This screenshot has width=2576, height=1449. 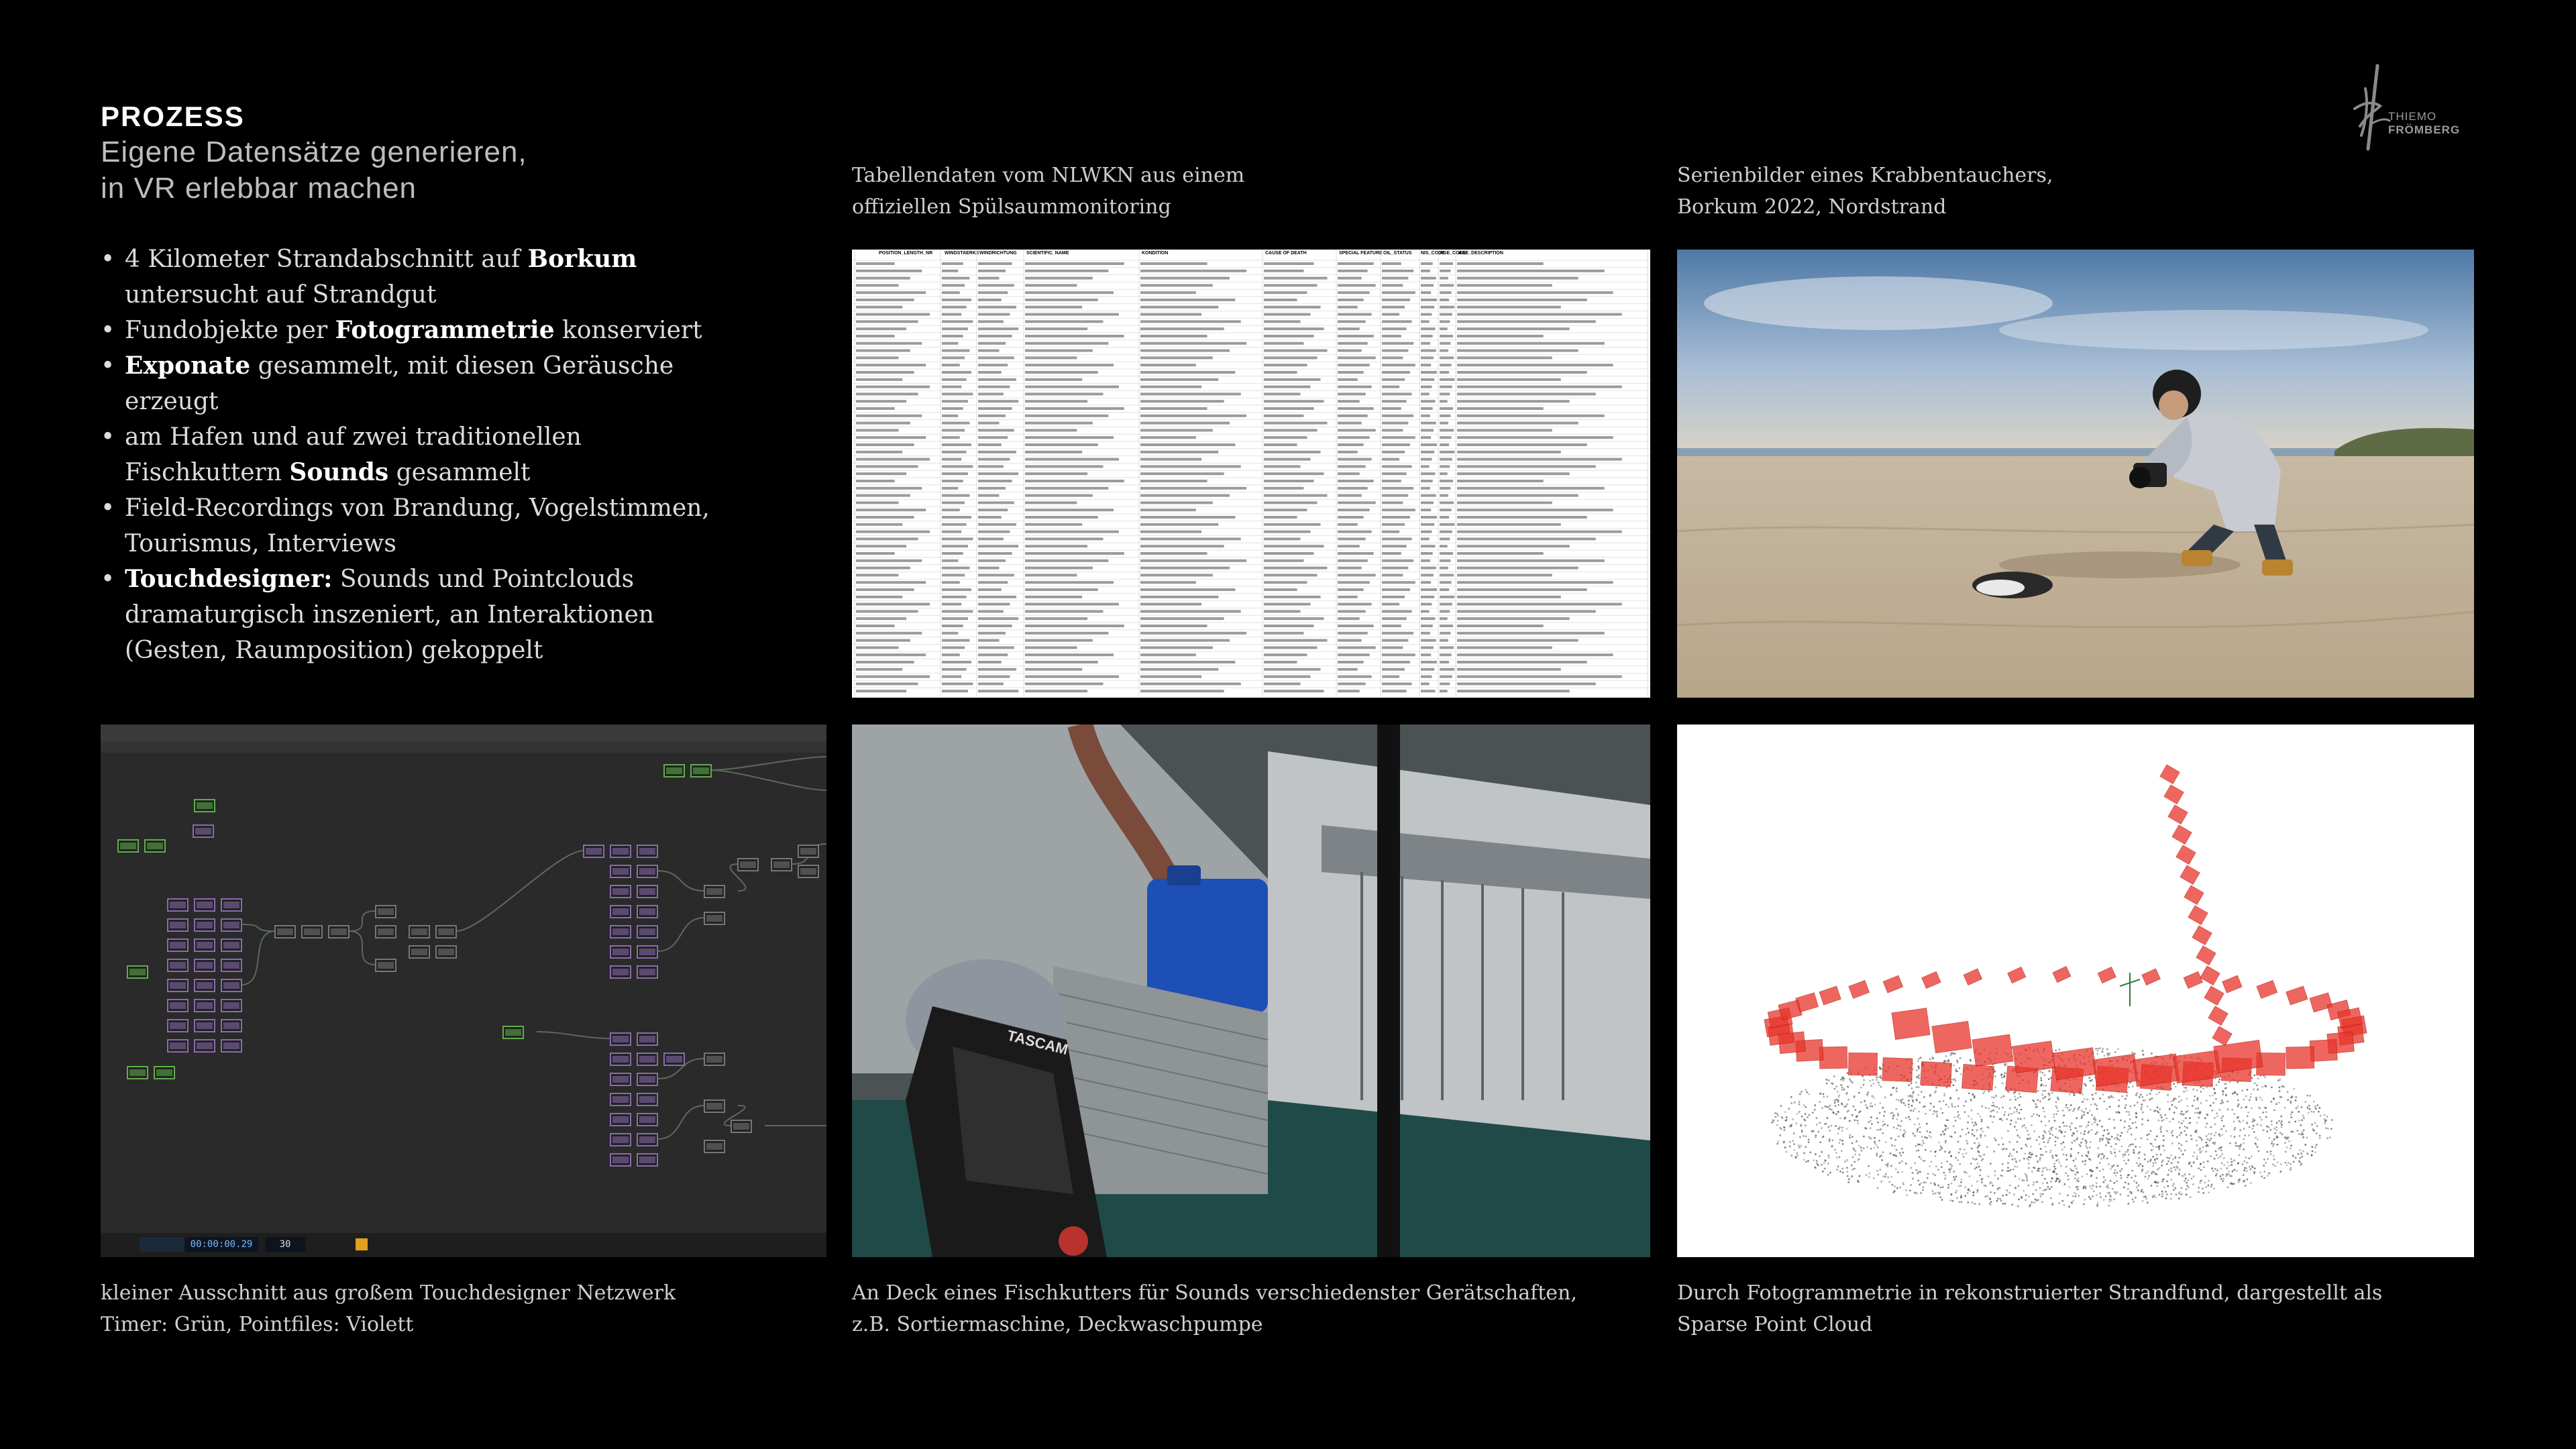 What do you see at coordinates (285, 1244) in the screenshot?
I see `td-frame-field: 30` at bounding box center [285, 1244].